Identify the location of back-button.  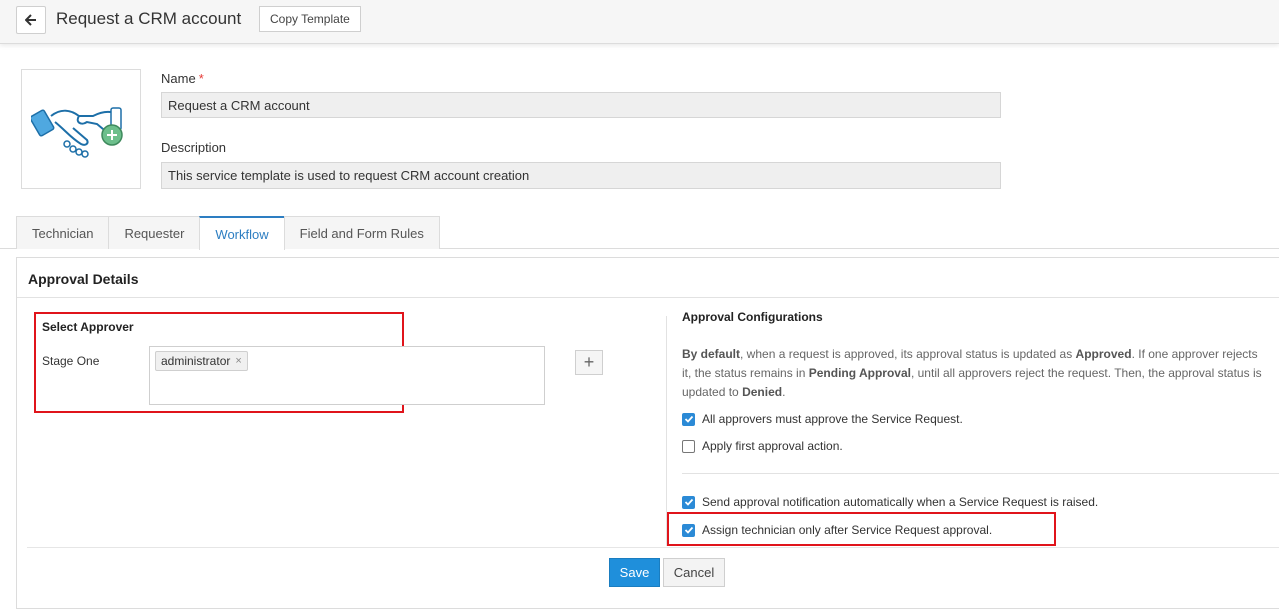
(31, 20).